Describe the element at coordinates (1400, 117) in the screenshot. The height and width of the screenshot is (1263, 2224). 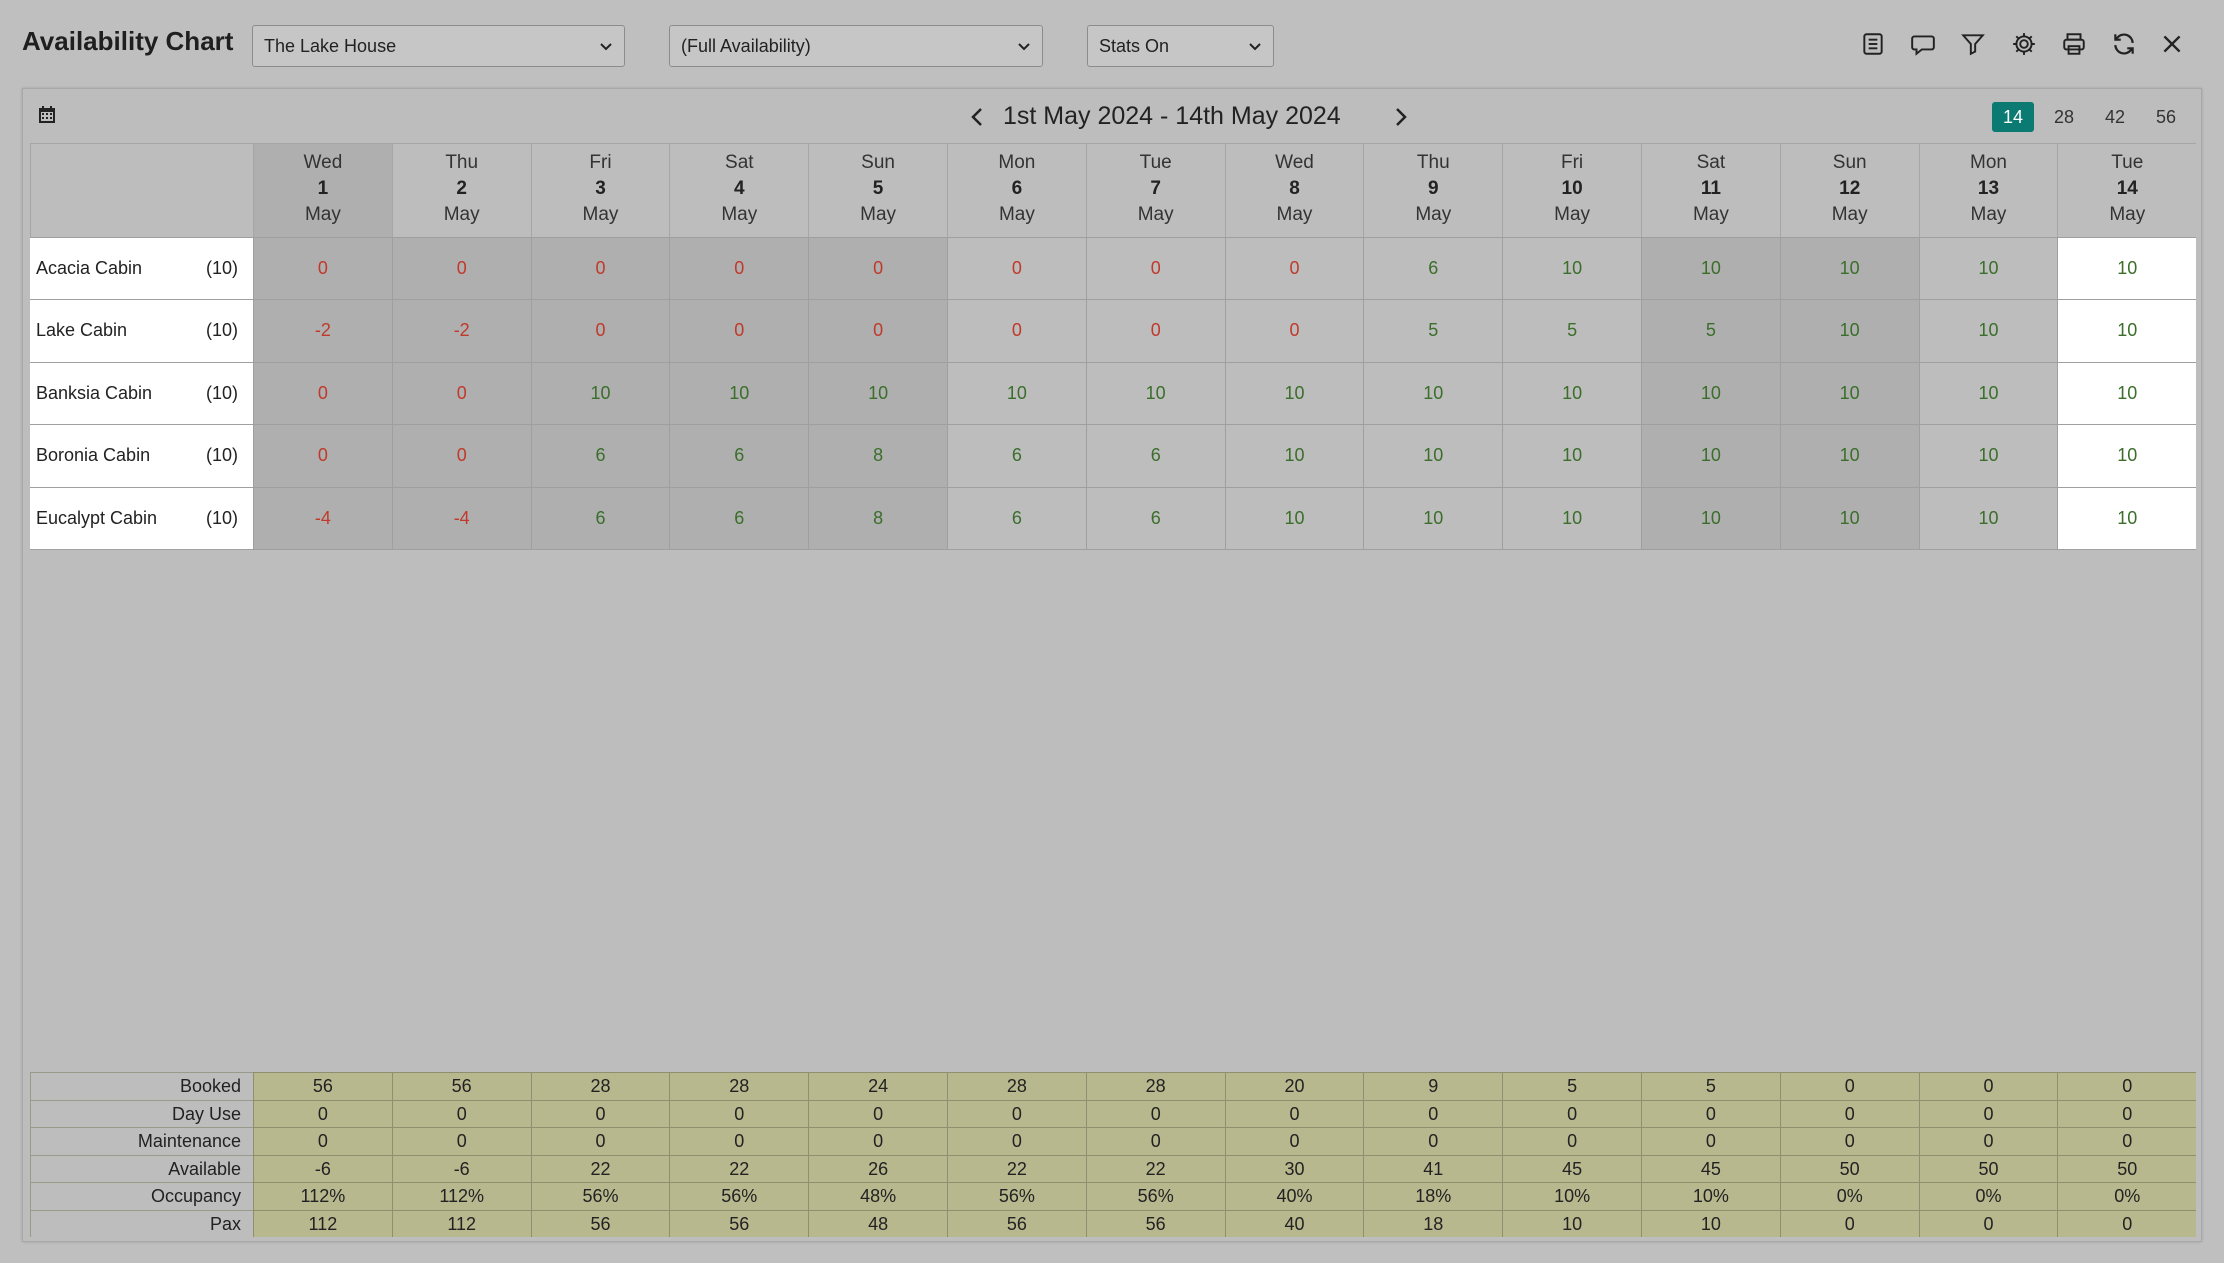
I see `chevron-right-icon` at that location.